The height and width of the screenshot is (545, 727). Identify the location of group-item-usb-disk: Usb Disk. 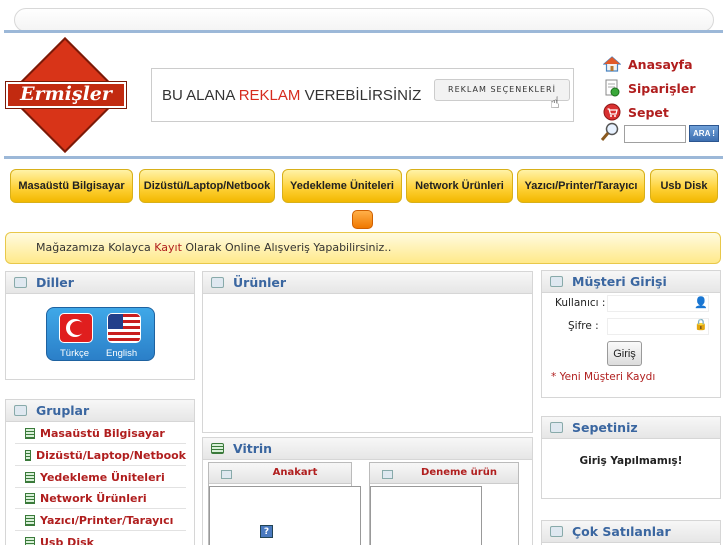
(100, 539).